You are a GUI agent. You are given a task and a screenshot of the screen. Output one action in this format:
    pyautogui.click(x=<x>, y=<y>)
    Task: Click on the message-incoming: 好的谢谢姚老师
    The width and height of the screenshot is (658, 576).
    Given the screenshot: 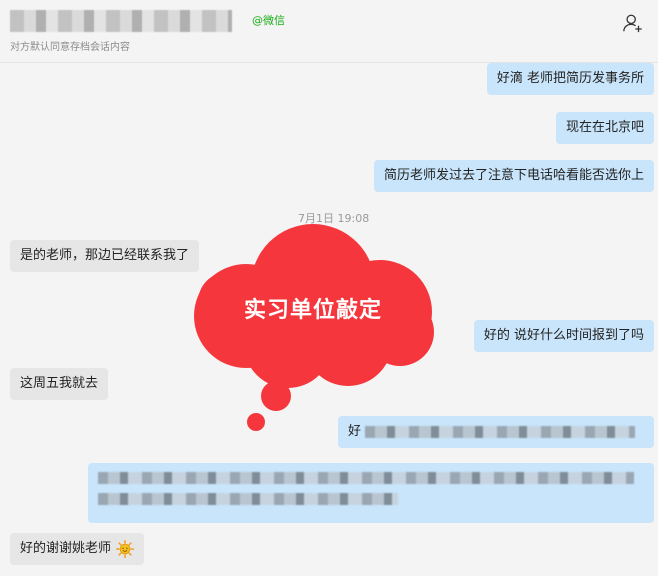 What is the action you would take?
    pyautogui.click(x=77, y=549)
    